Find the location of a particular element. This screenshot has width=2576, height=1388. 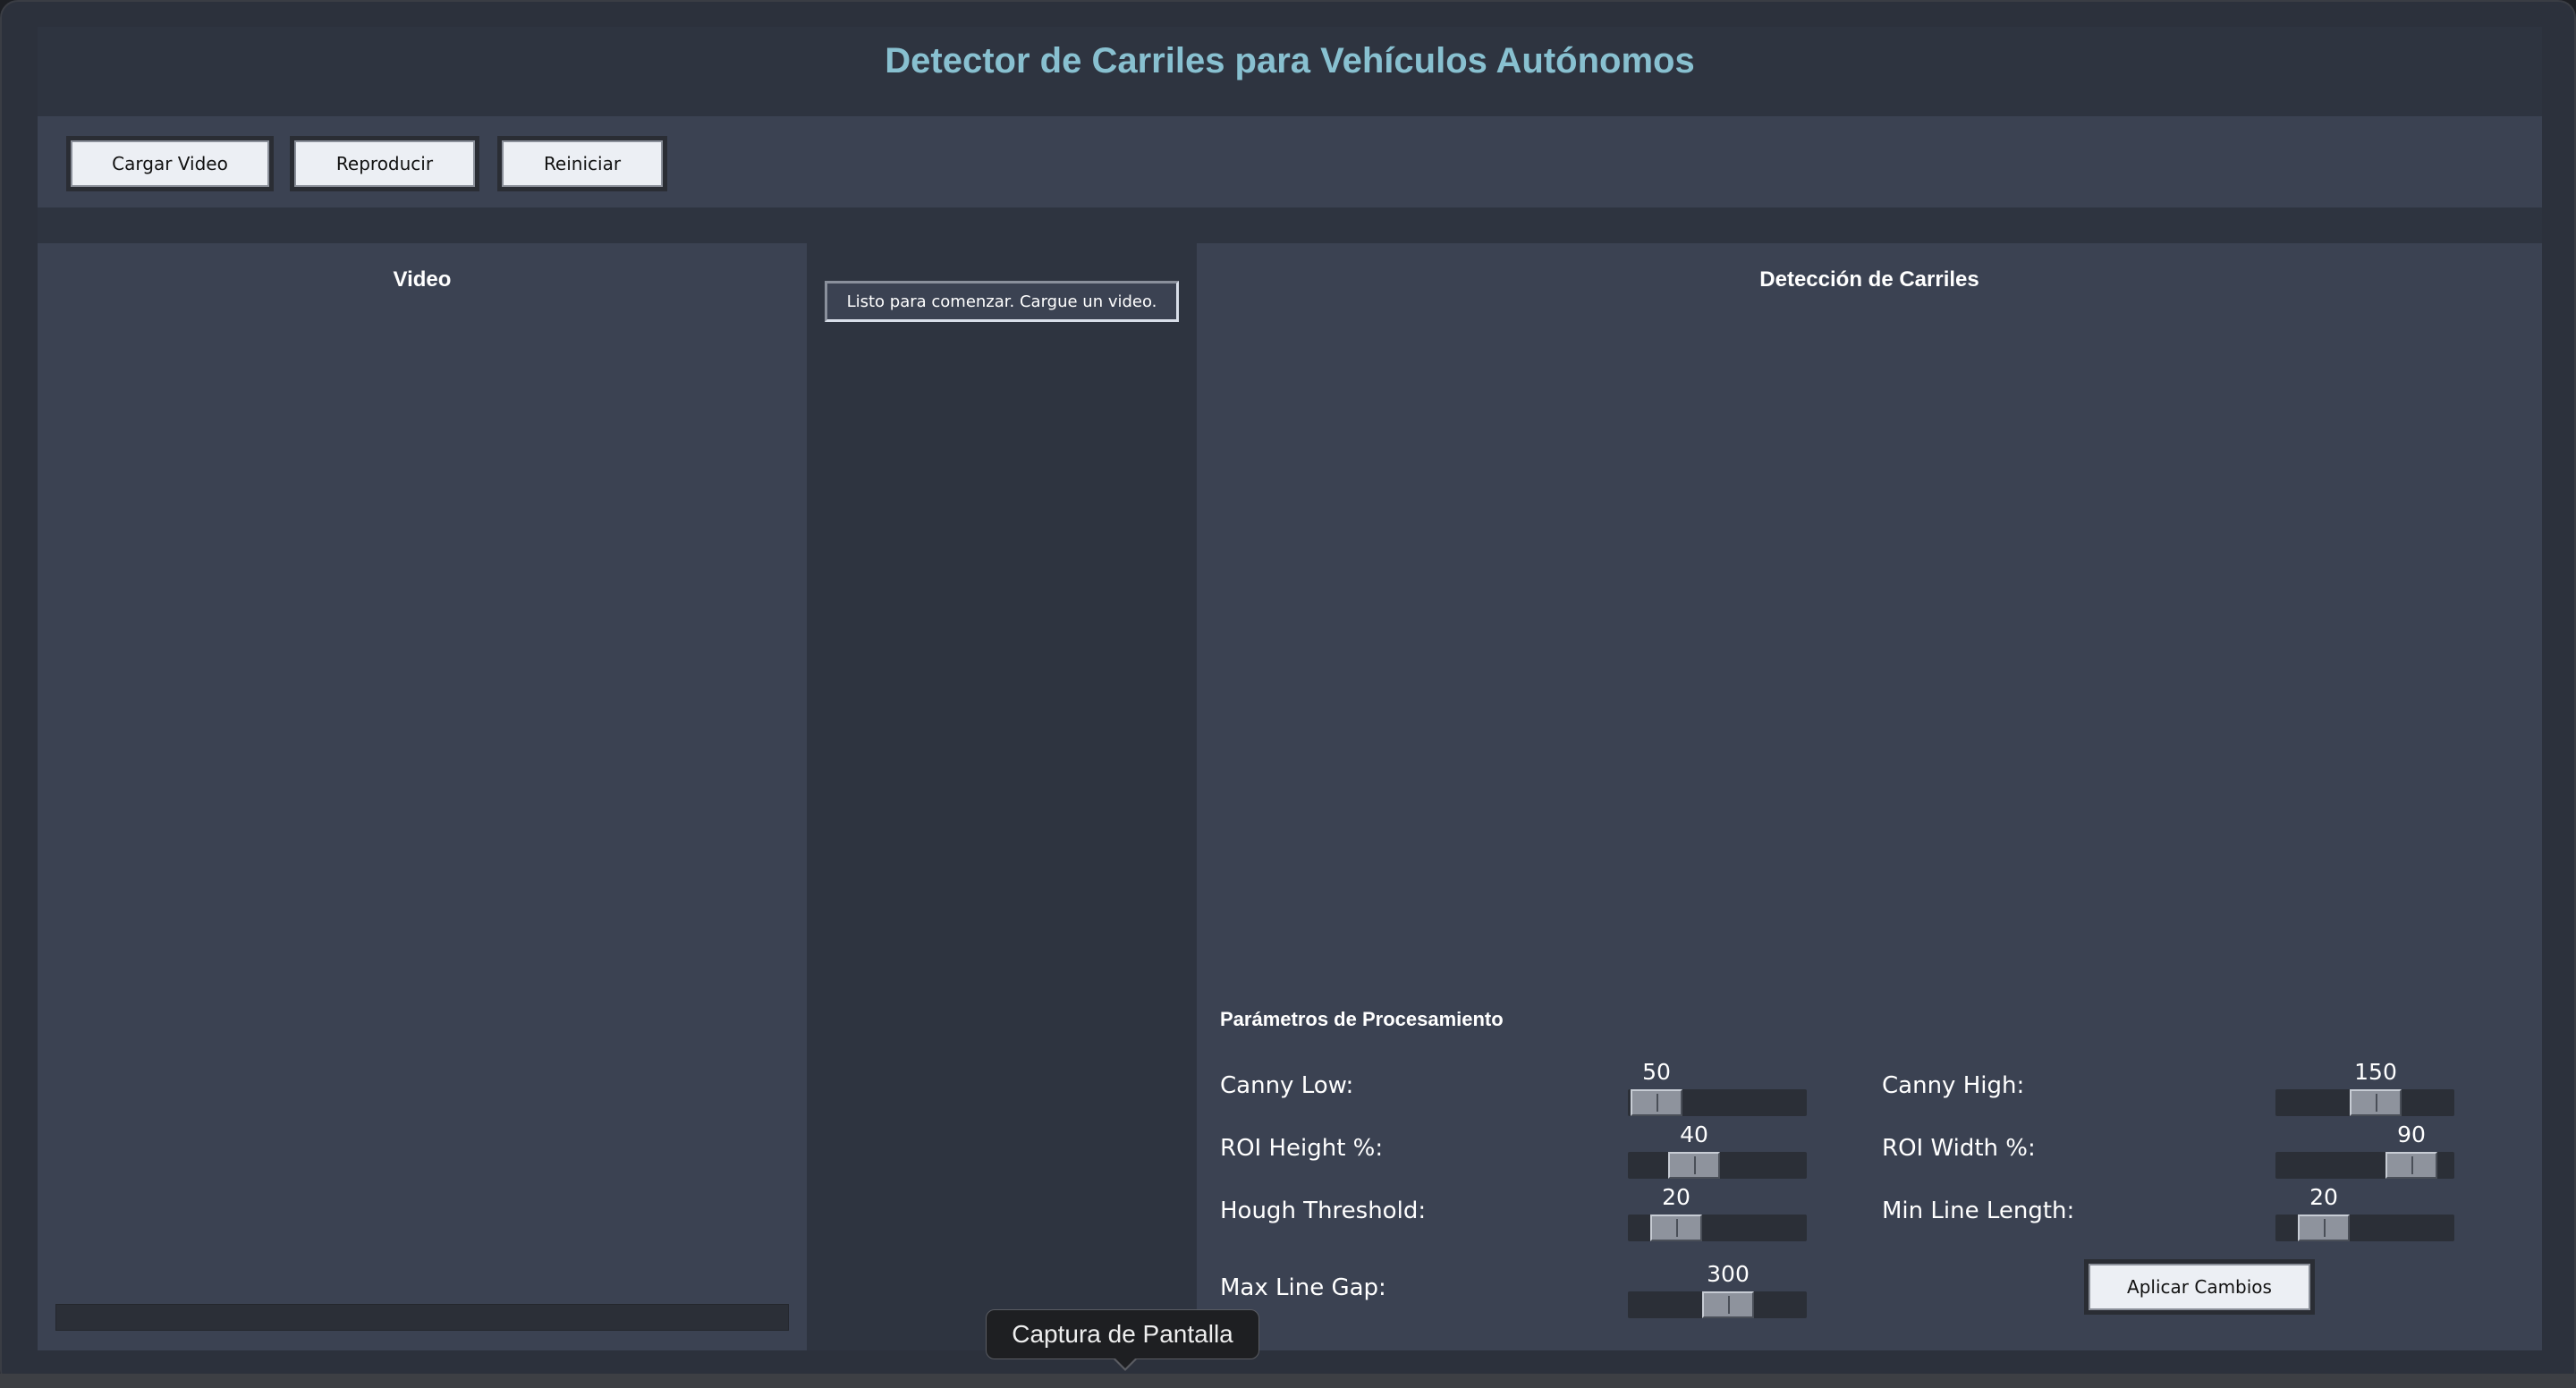

hough-threshold-slider: 20 is located at coordinates (1717, 1213).